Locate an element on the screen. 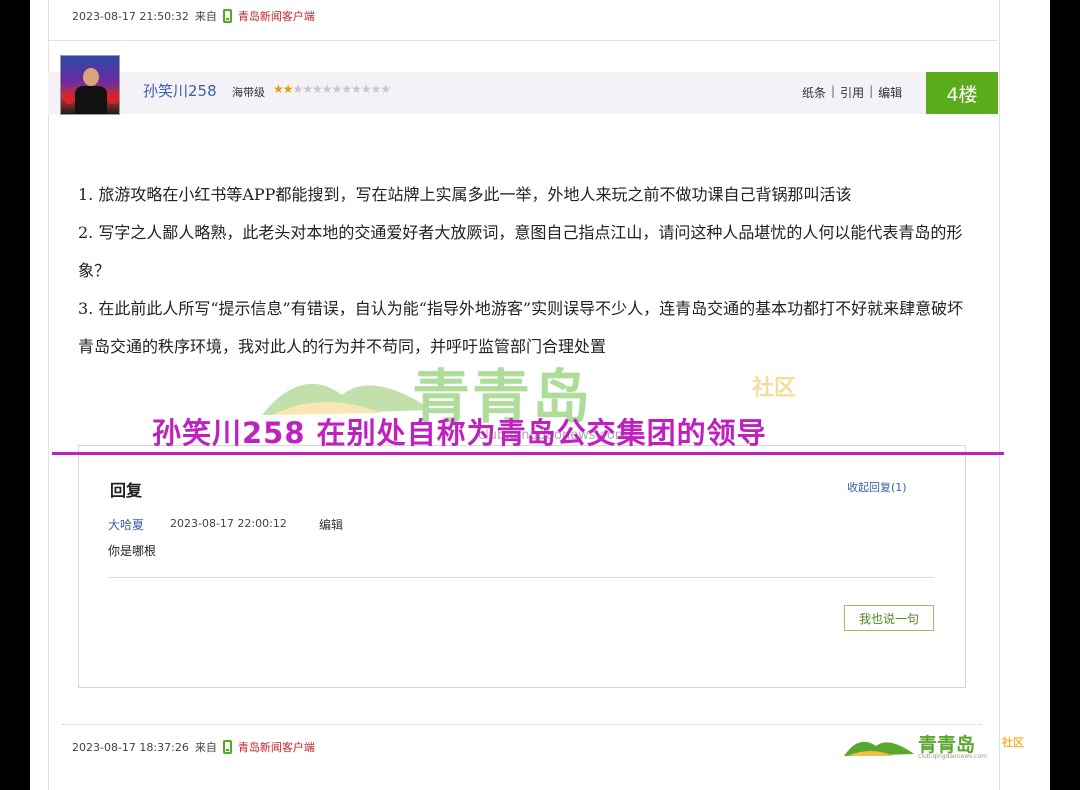 The height and width of the screenshot is (790, 1080). post-meta: 2023-08-17 18:37:26 来自 青岛新闻客户端 is located at coordinates (193, 747).